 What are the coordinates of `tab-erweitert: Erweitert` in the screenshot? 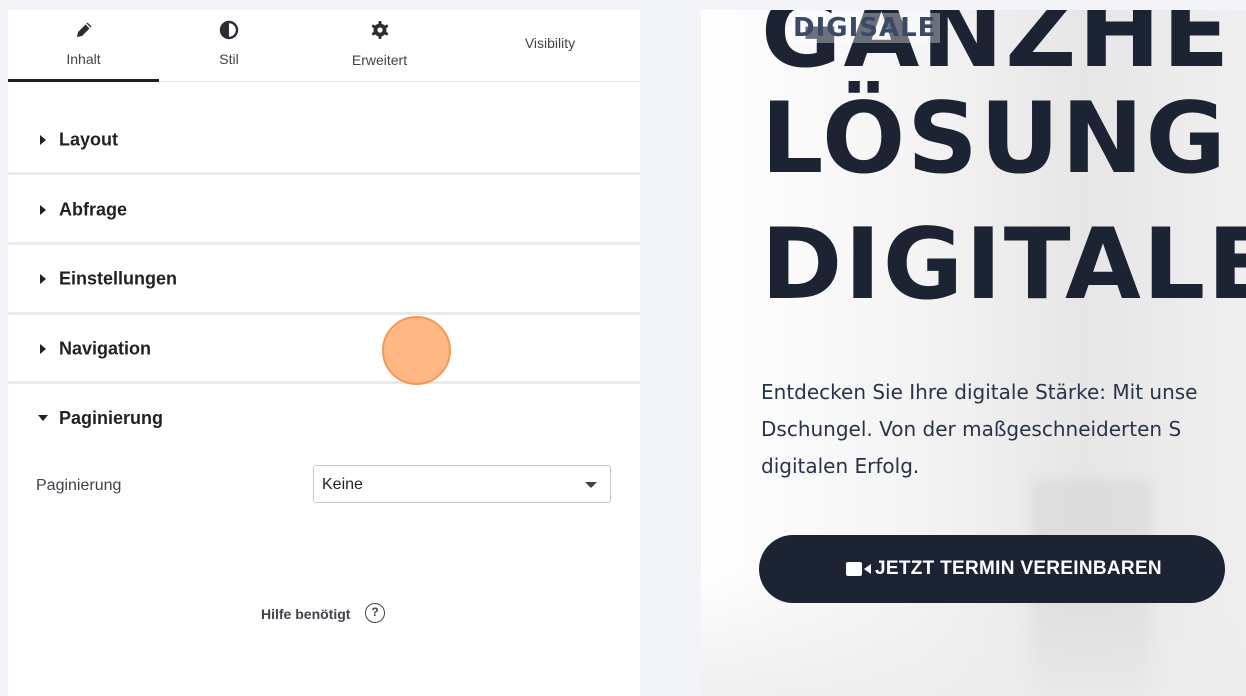 It's located at (379, 46).